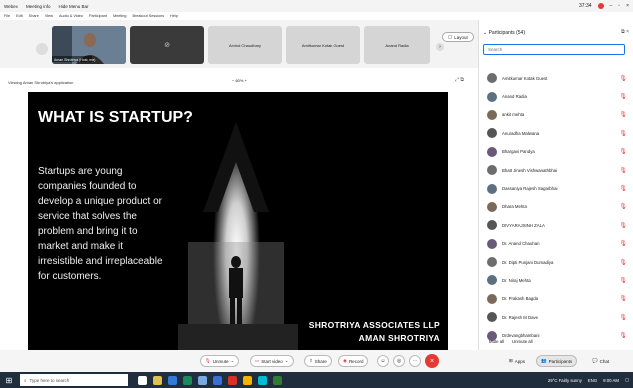 This screenshot has height=388, width=633. I want to click on participant-row: Bhatt Jinesh Vishwanathbhai 🎙, so click(556, 170).